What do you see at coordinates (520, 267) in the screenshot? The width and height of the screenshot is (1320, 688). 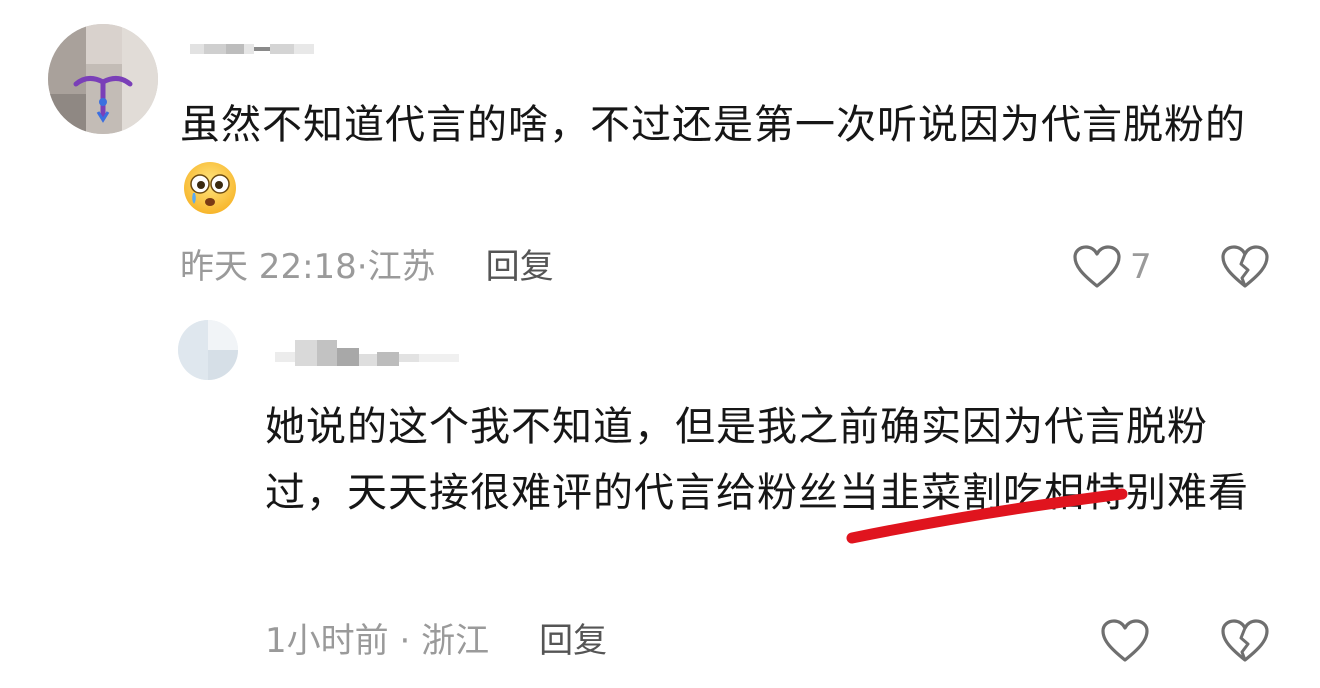 I see `reply-button: 回复` at bounding box center [520, 267].